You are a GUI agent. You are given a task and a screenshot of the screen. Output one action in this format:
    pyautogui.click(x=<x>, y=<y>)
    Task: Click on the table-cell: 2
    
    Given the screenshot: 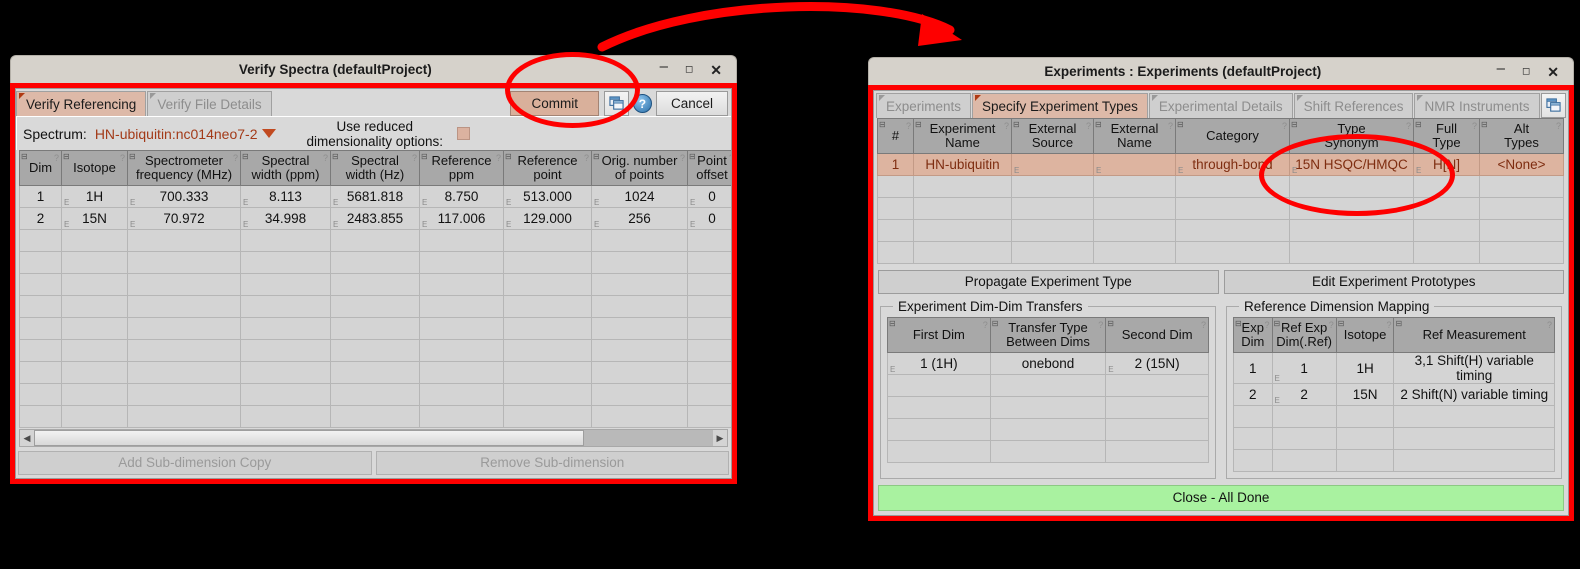 What is the action you would take?
    pyautogui.click(x=1253, y=394)
    